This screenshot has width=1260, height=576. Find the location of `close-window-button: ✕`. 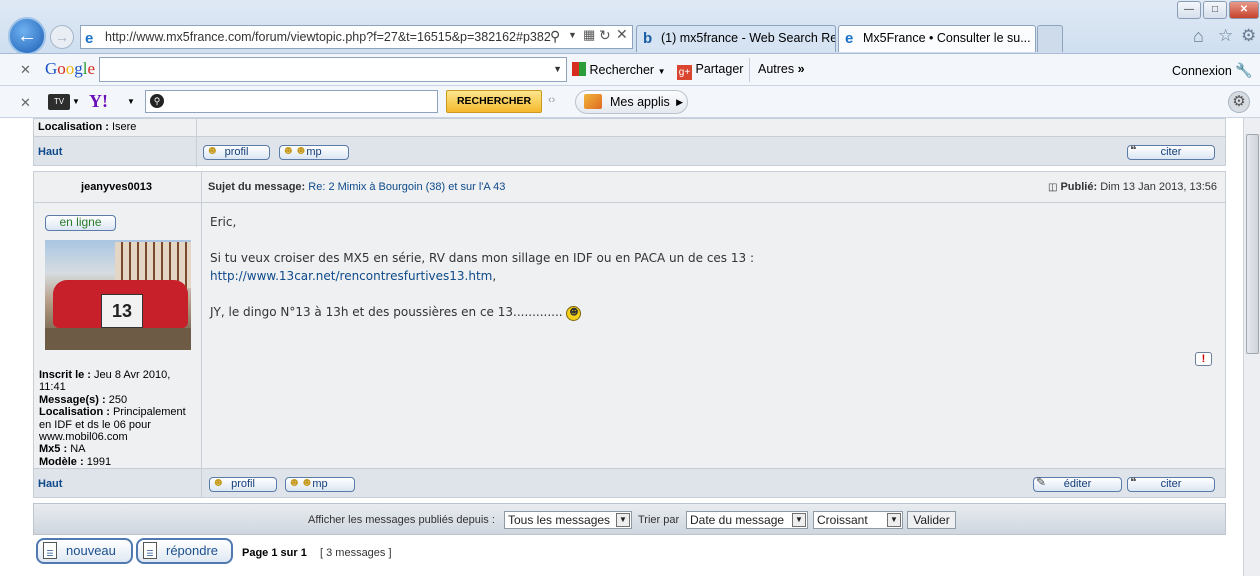

close-window-button: ✕ is located at coordinates (1244, 10).